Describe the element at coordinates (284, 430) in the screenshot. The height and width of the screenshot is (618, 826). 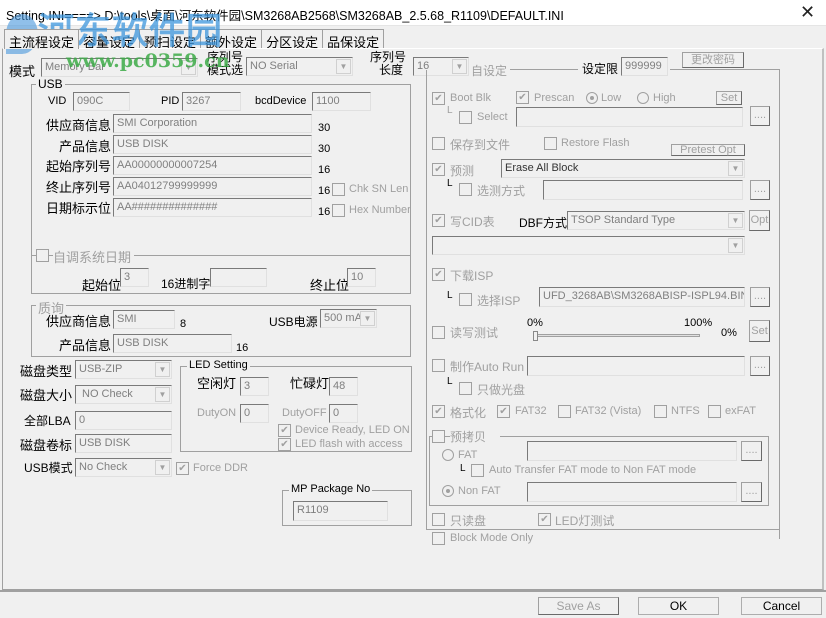
I see `device-ready-checkbox: ✔` at that location.